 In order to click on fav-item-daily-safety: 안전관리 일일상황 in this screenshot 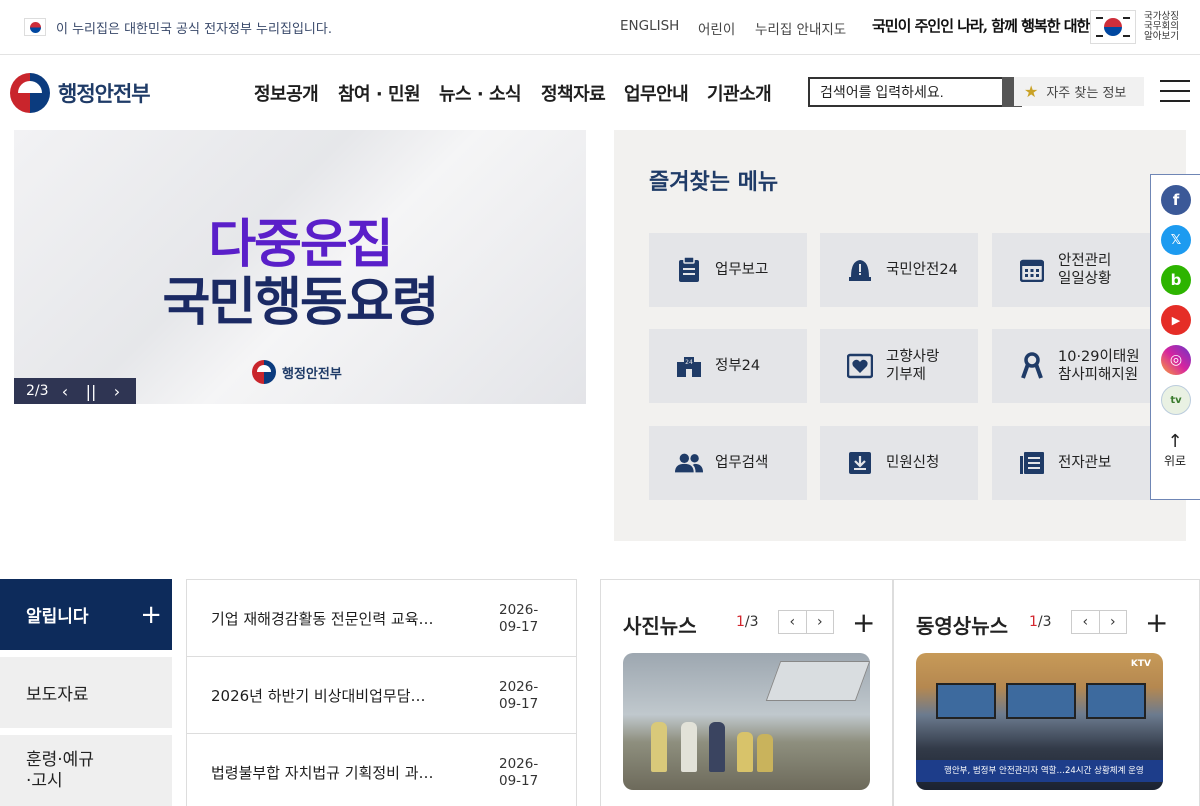, I will do `click(1071, 270)`.